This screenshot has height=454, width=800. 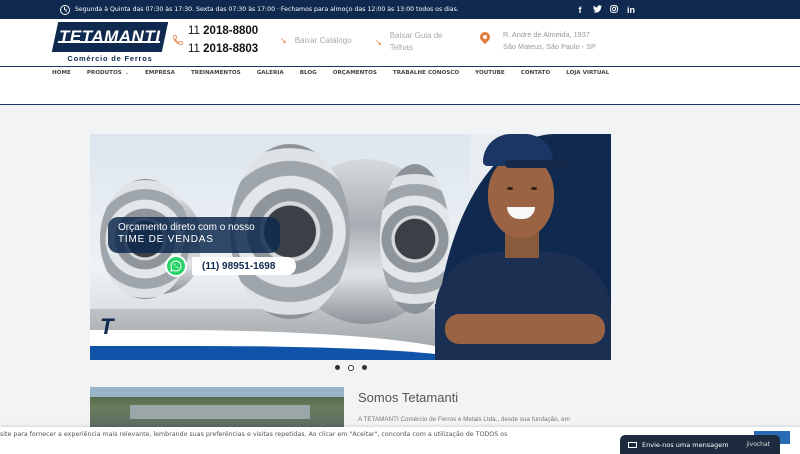 What do you see at coordinates (408, 397) in the screenshot?
I see `about-title: Somos Tetamanti` at bounding box center [408, 397].